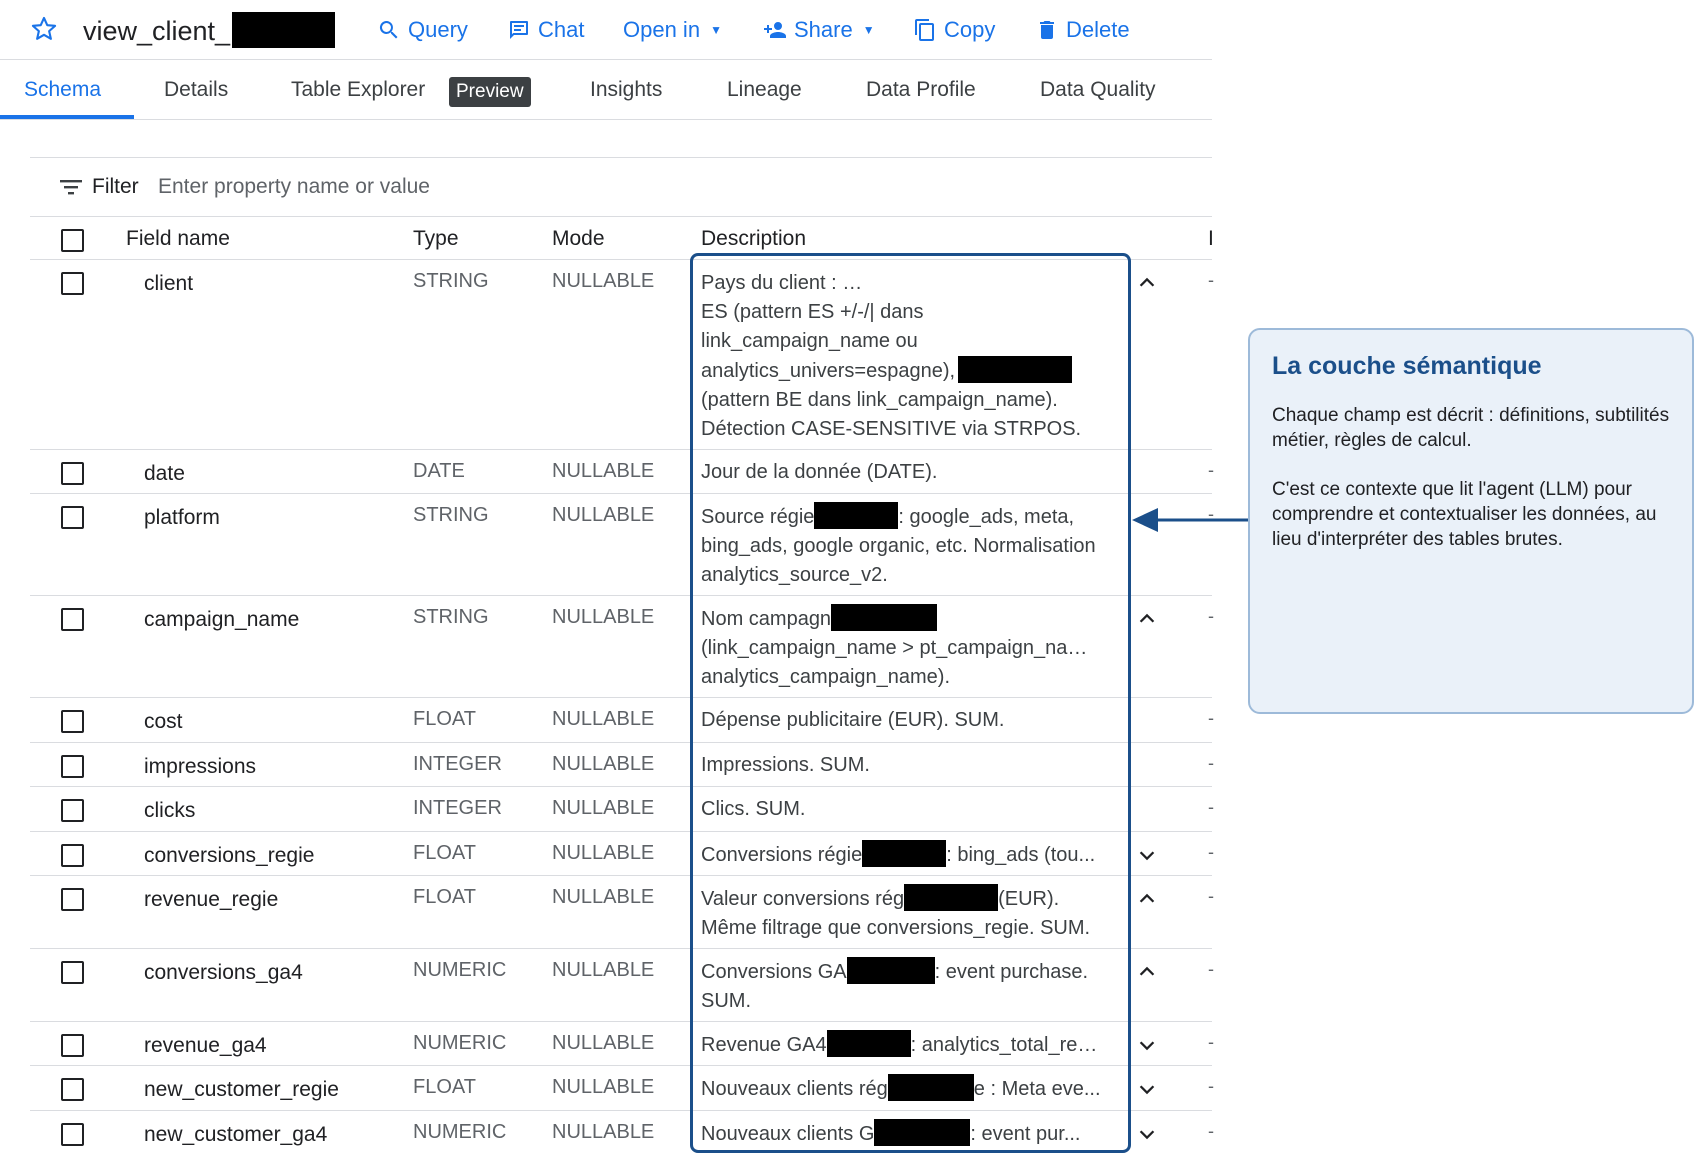  What do you see at coordinates (828, 371) in the screenshot?
I see `description-text: analytics_univers=espagne),` at bounding box center [828, 371].